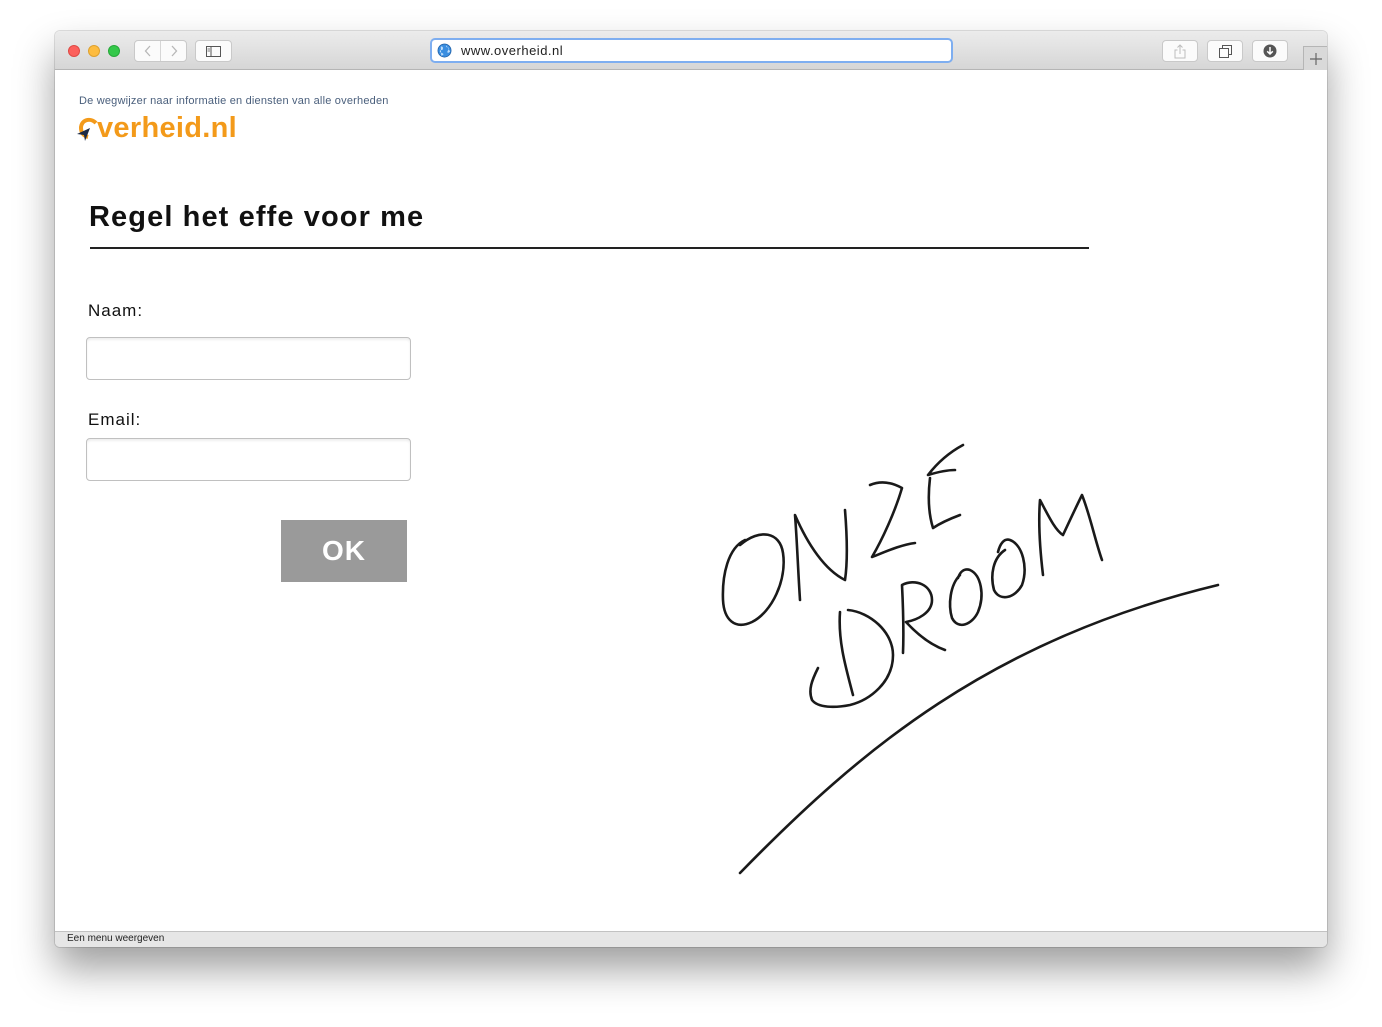  I want to click on name-input, so click(248, 358).